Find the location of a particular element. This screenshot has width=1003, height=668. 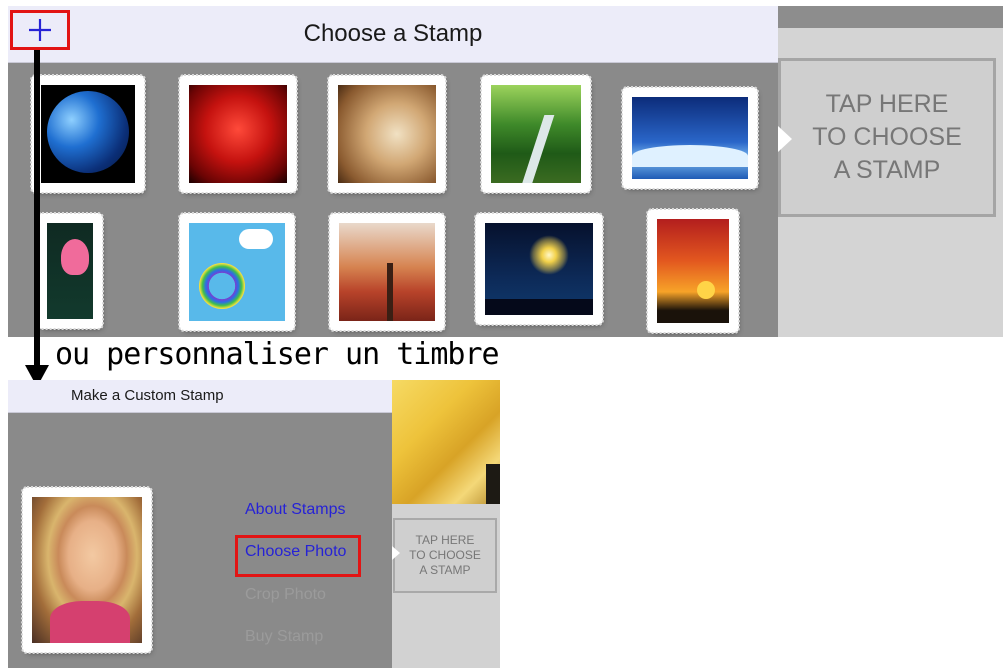

preview-top-bar is located at coordinates (890, 17).